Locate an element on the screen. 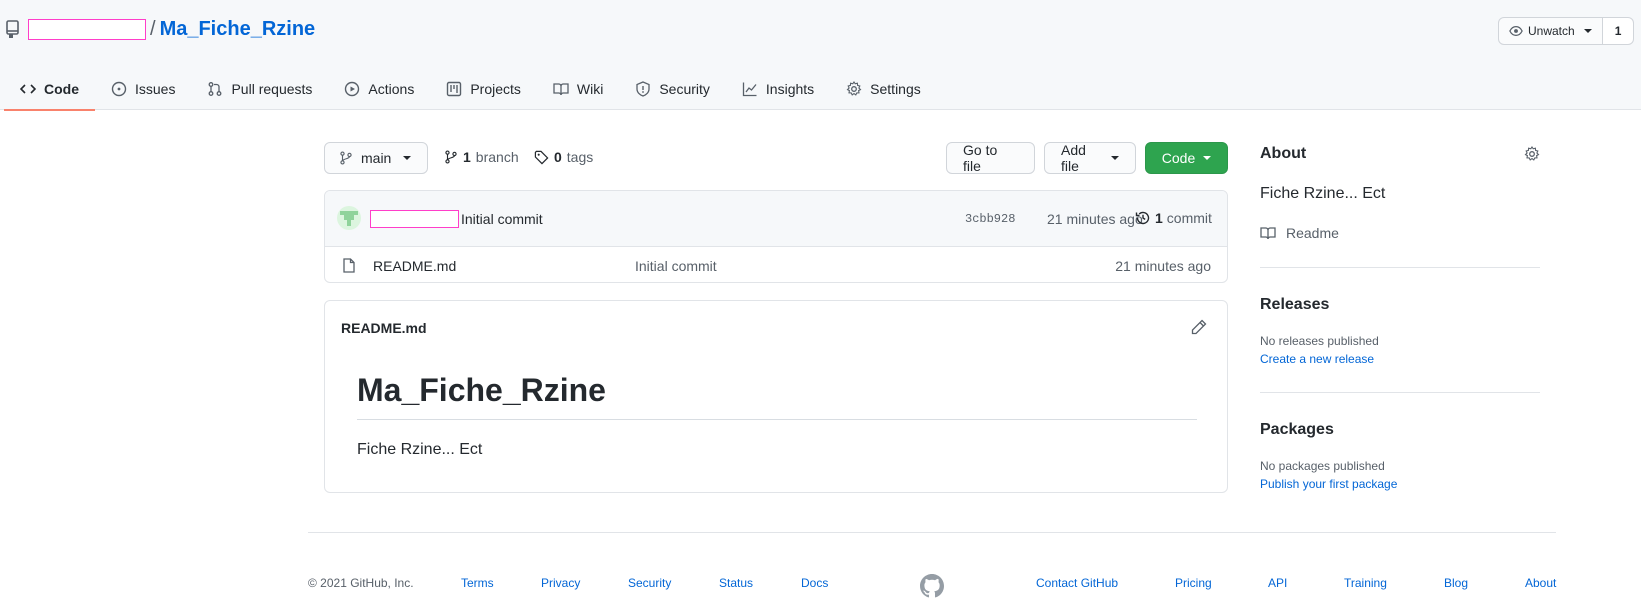  file-age: 21 minutes ago is located at coordinates (1163, 266).